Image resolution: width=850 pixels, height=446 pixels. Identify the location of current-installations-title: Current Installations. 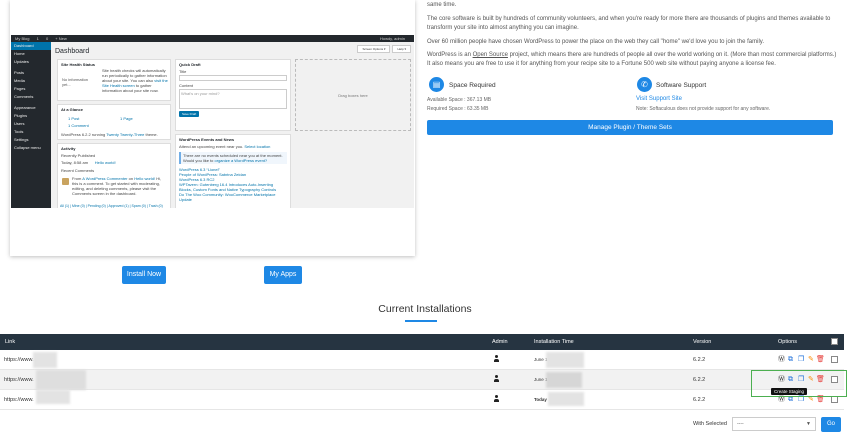
(425, 309).